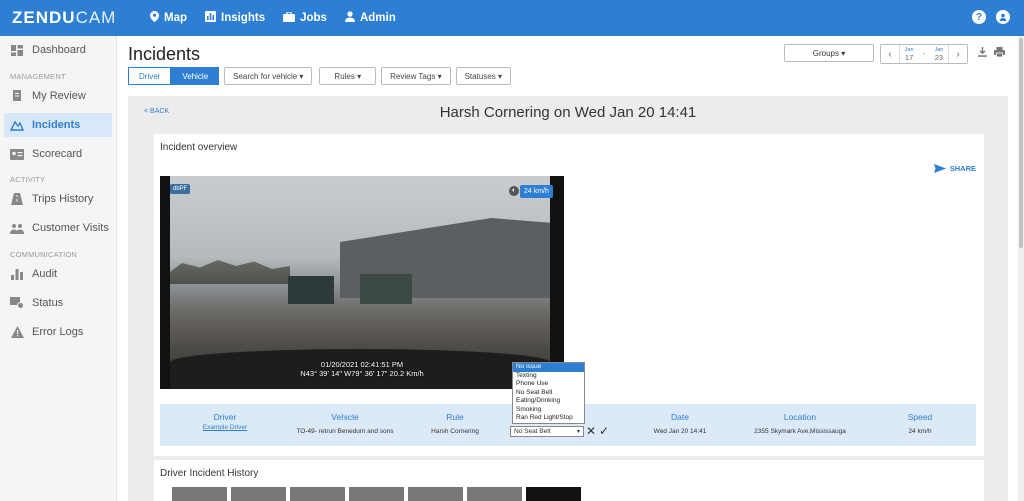 The height and width of the screenshot is (501, 1024). What do you see at coordinates (483, 76) in the screenshot?
I see `statuses-dropdown: Statuses ▾` at bounding box center [483, 76].